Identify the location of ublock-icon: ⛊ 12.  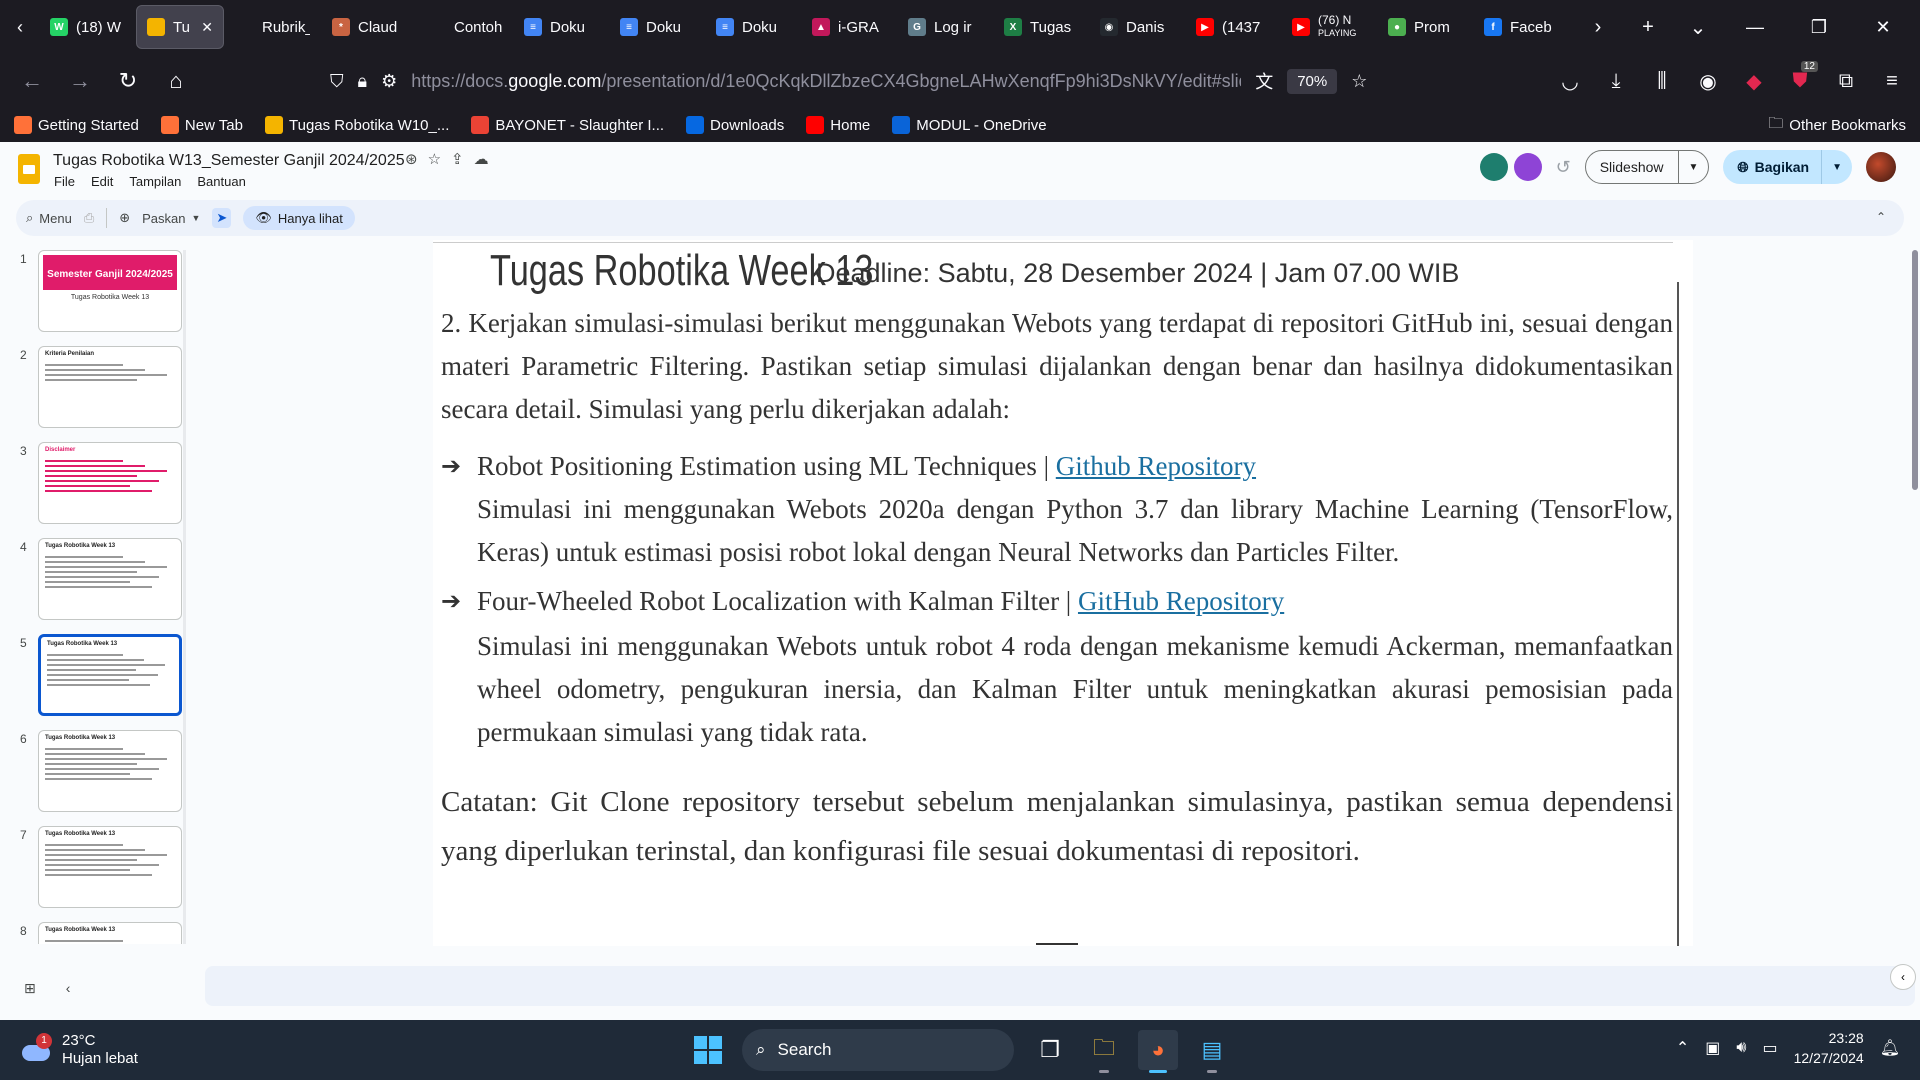
(1800, 81).